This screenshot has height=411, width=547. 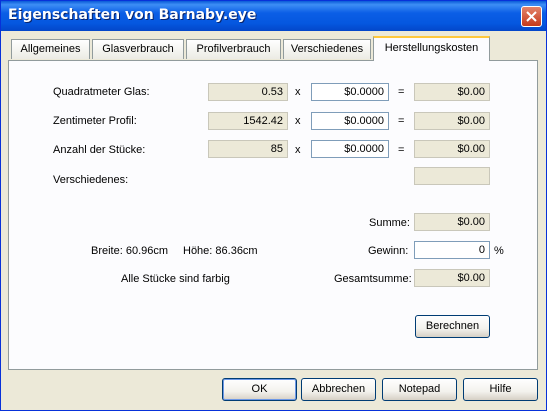 I want to click on profile-total: $0.00, so click(x=452, y=121).